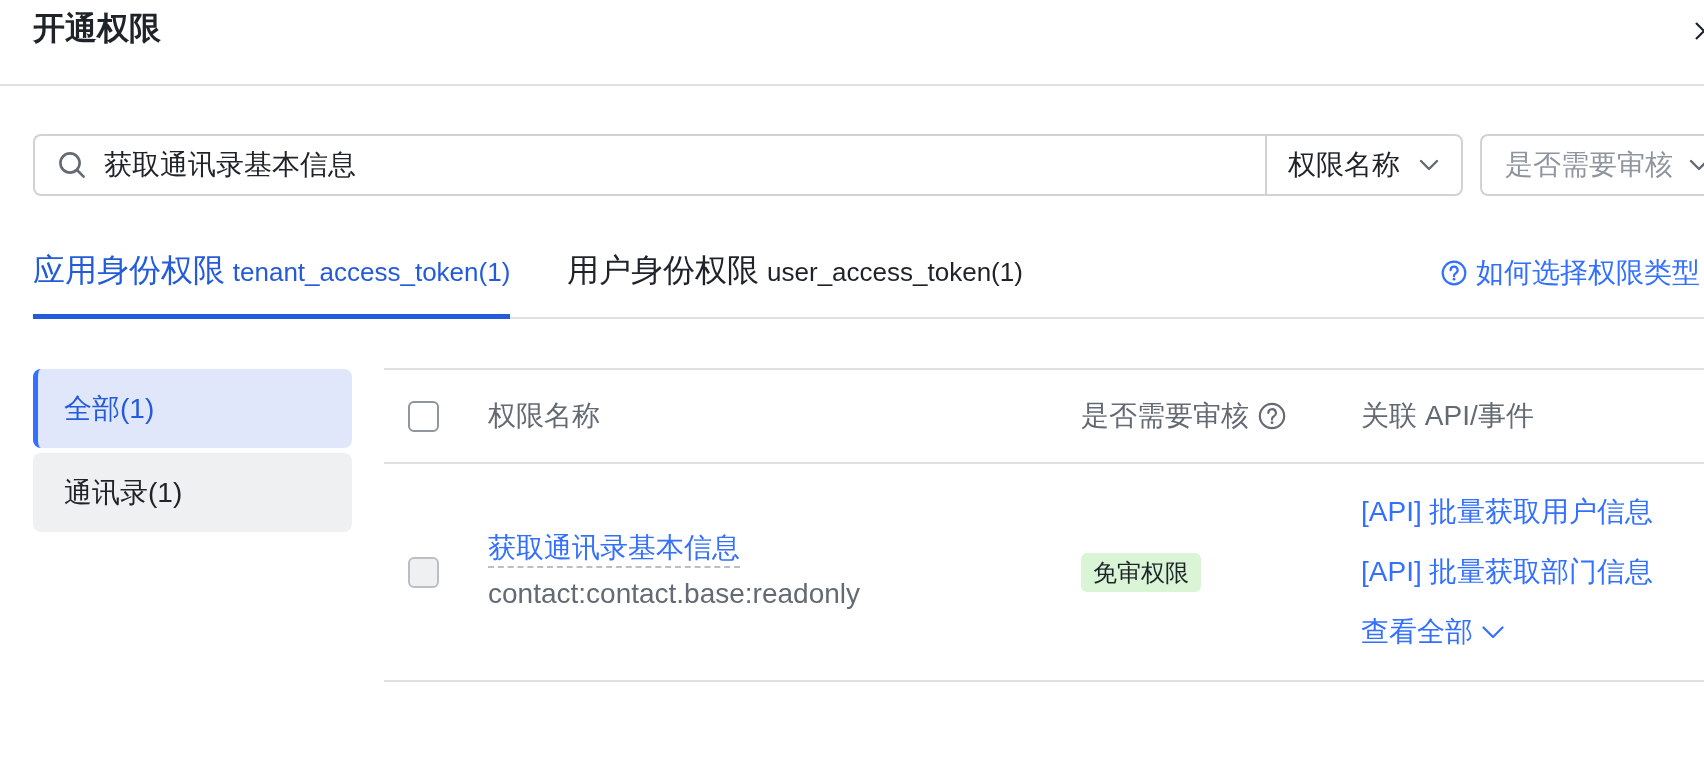  I want to click on help-link: 如何选择权限类型, so click(1570, 272).